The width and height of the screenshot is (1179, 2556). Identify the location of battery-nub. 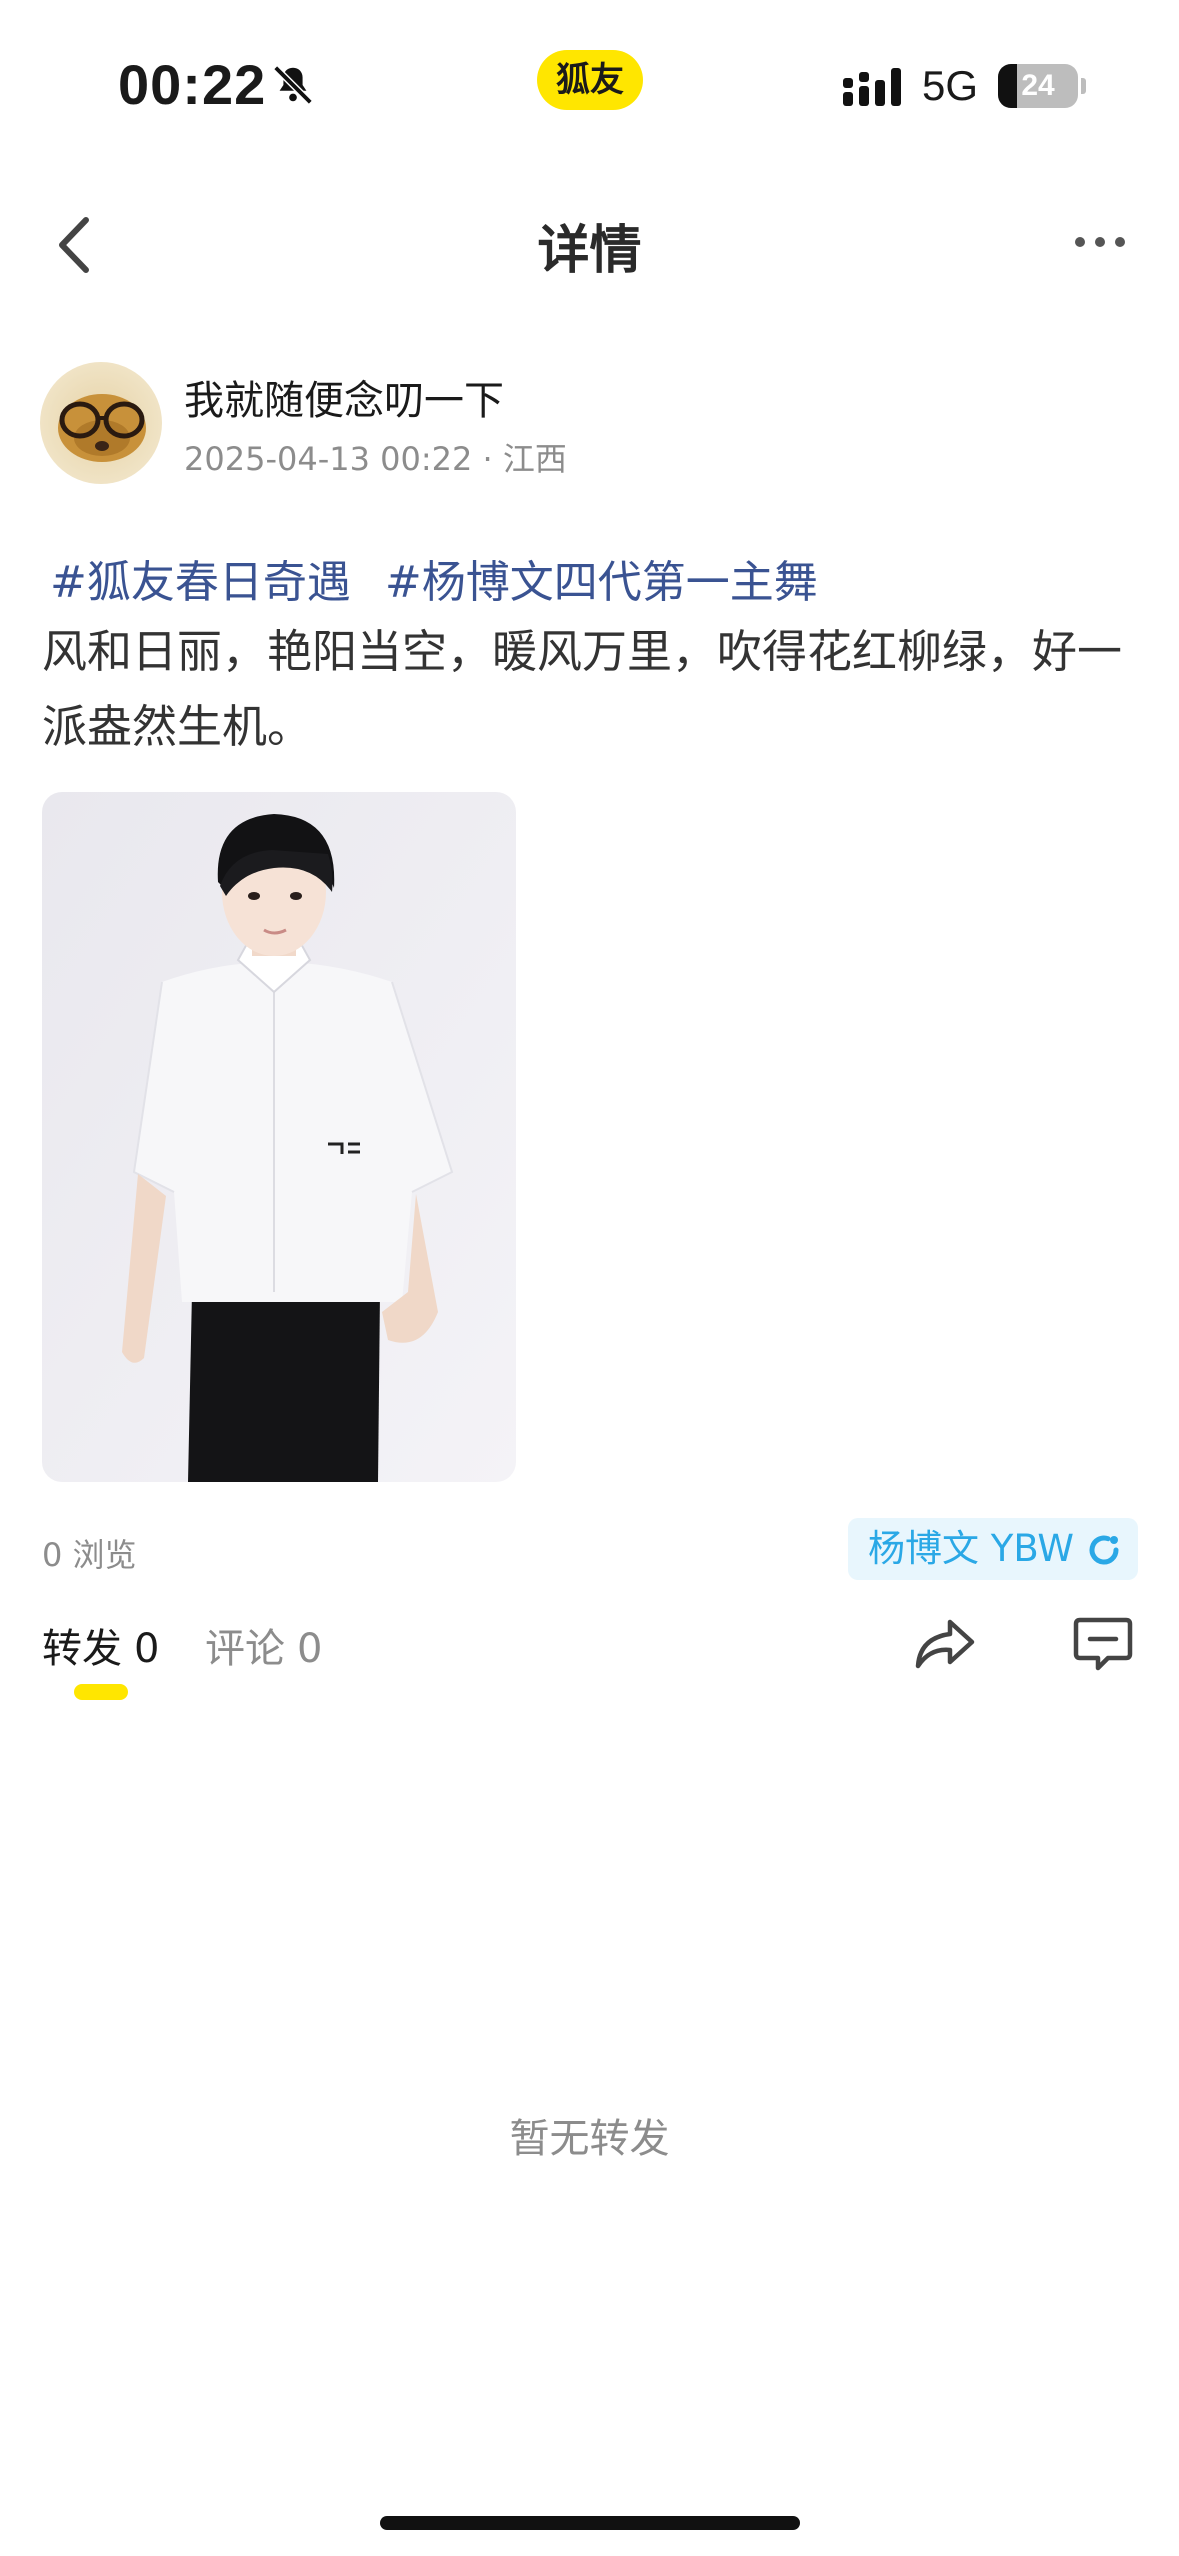
(1083, 86).